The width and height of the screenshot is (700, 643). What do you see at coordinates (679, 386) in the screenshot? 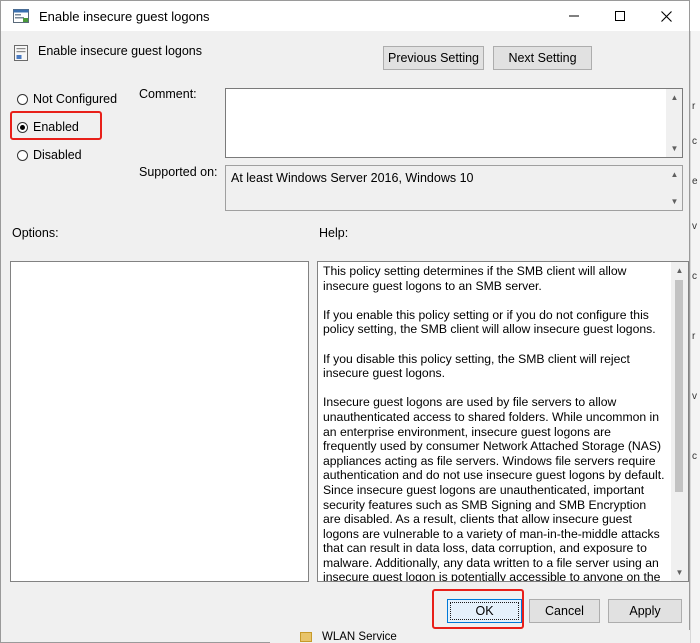
I see `help-scrollbar-thumb` at bounding box center [679, 386].